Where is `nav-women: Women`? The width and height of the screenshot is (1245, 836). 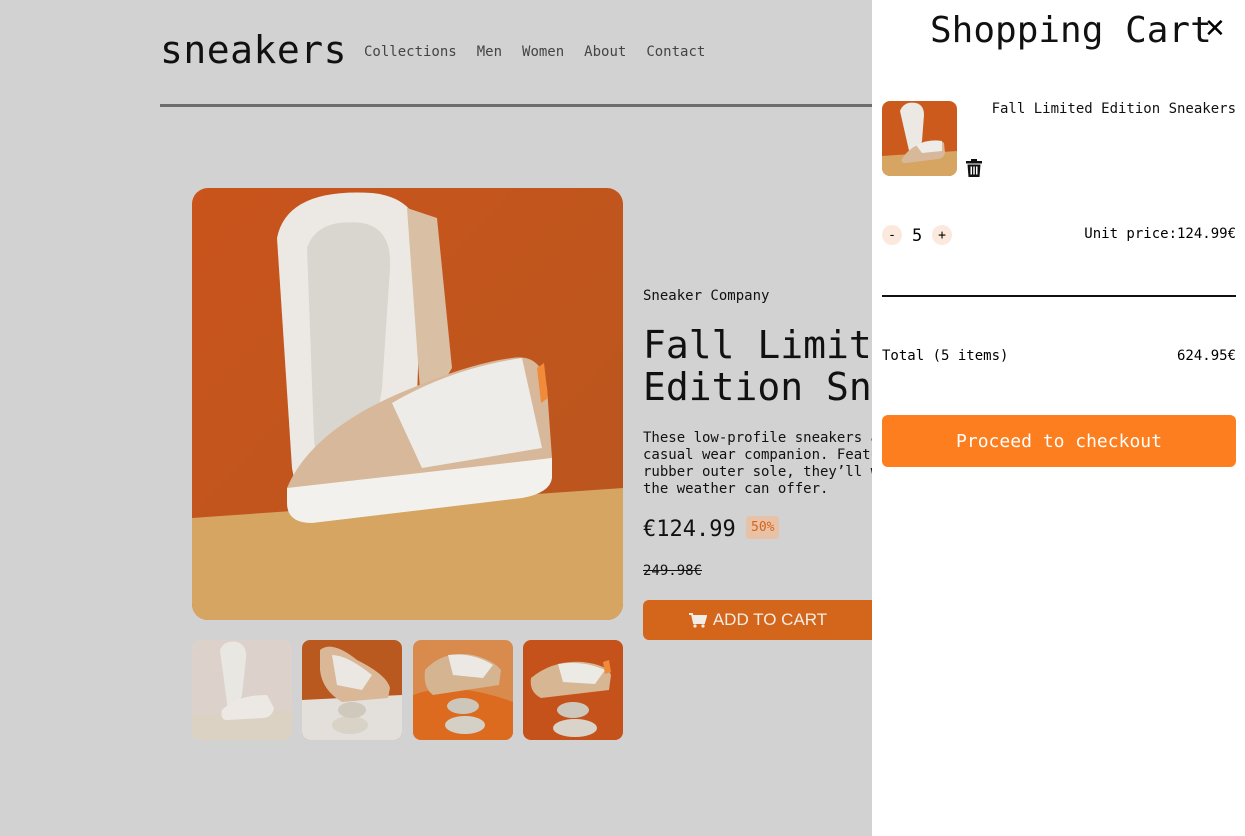
nav-women: Women is located at coordinates (543, 52).